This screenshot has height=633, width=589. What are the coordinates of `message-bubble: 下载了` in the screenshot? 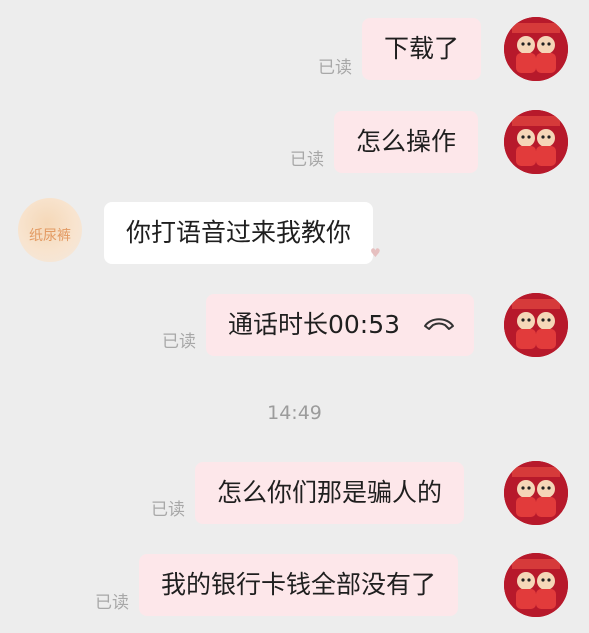 It's located at (422, 49).